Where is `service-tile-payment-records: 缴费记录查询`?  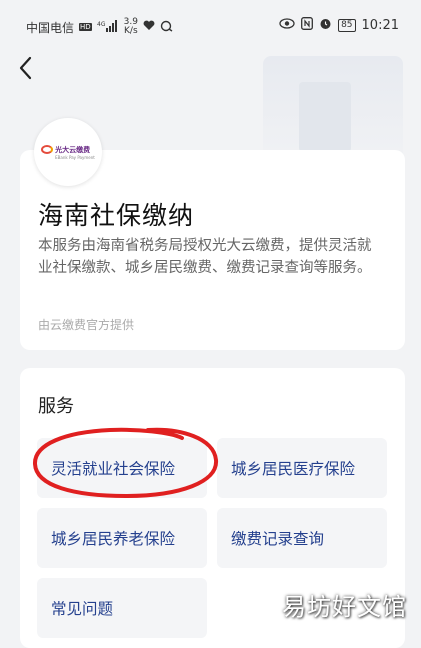 service-tile-payment-records: 缴费记录查询 is located at coordinates (302, 538).